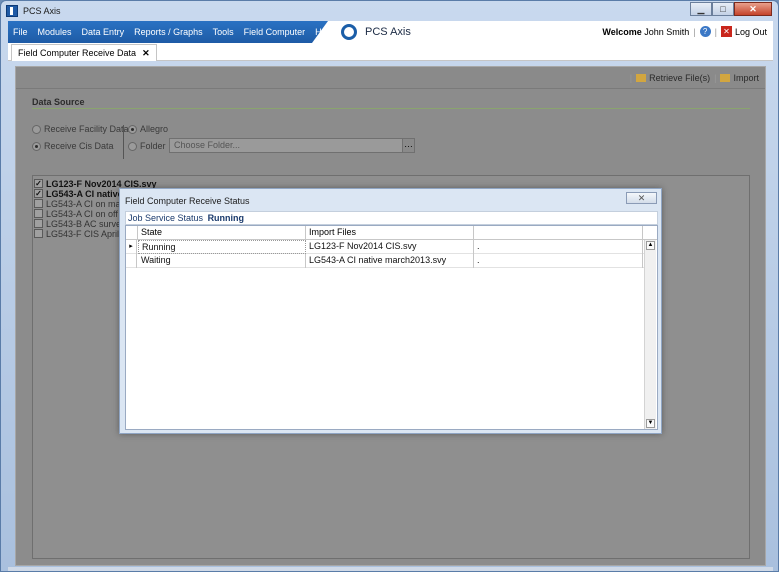 The image size is (779, 572). I want to click on action-toolbar: | Retrieve File(s) | Import, so click(390, 78).